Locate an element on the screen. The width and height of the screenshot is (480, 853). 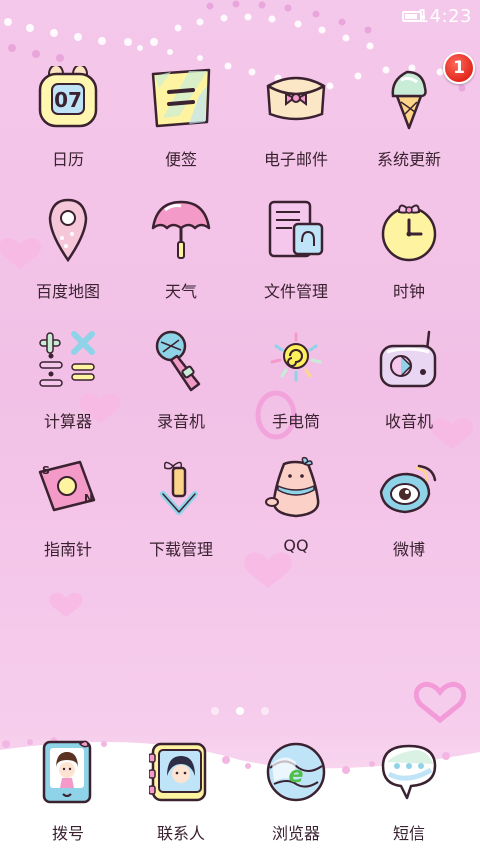
download-arrow-icon is located at coordinates (179, 488).